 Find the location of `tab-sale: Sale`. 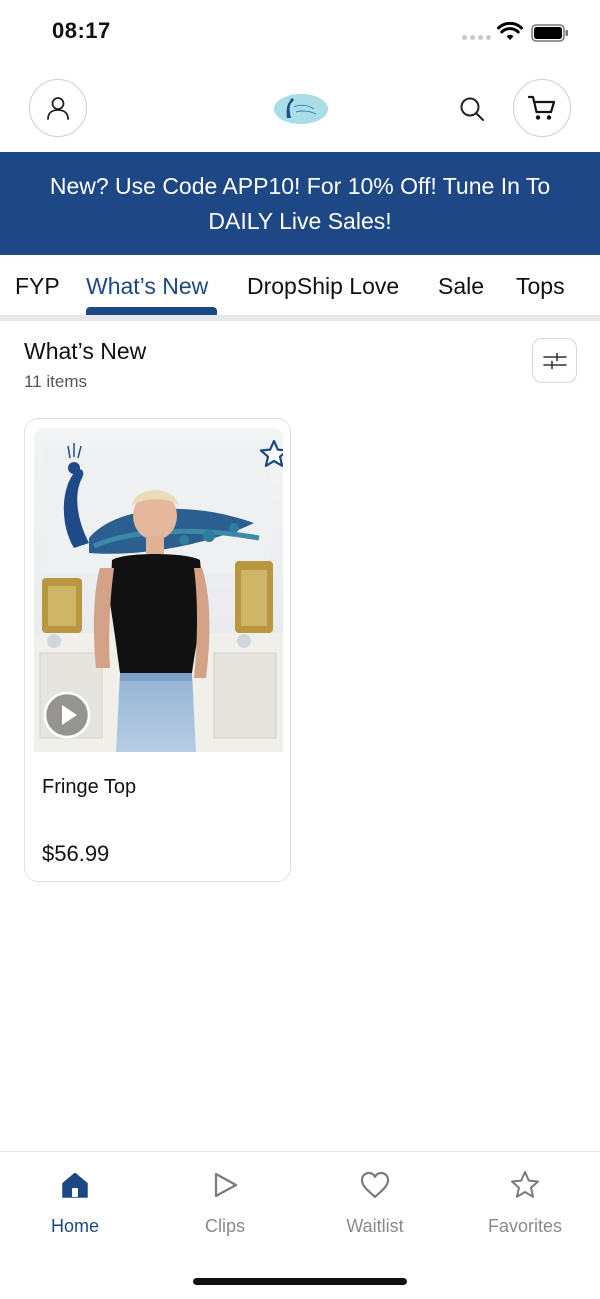

tab-sale: Sale is located at coordinates (461, 286).